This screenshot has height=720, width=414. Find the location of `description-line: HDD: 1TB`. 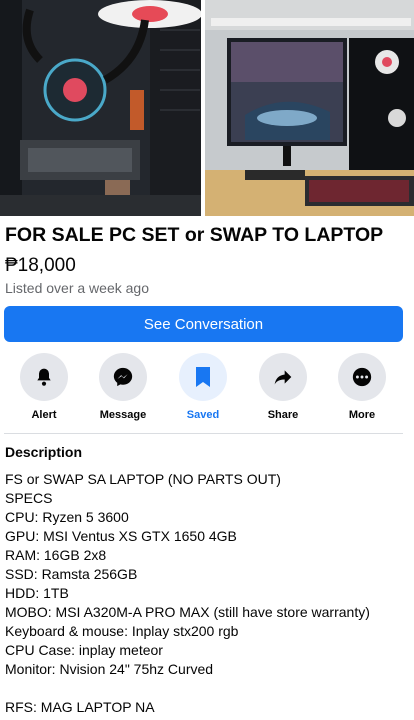

description-line: HDD: 1TB is located at coordinates (37, 593).